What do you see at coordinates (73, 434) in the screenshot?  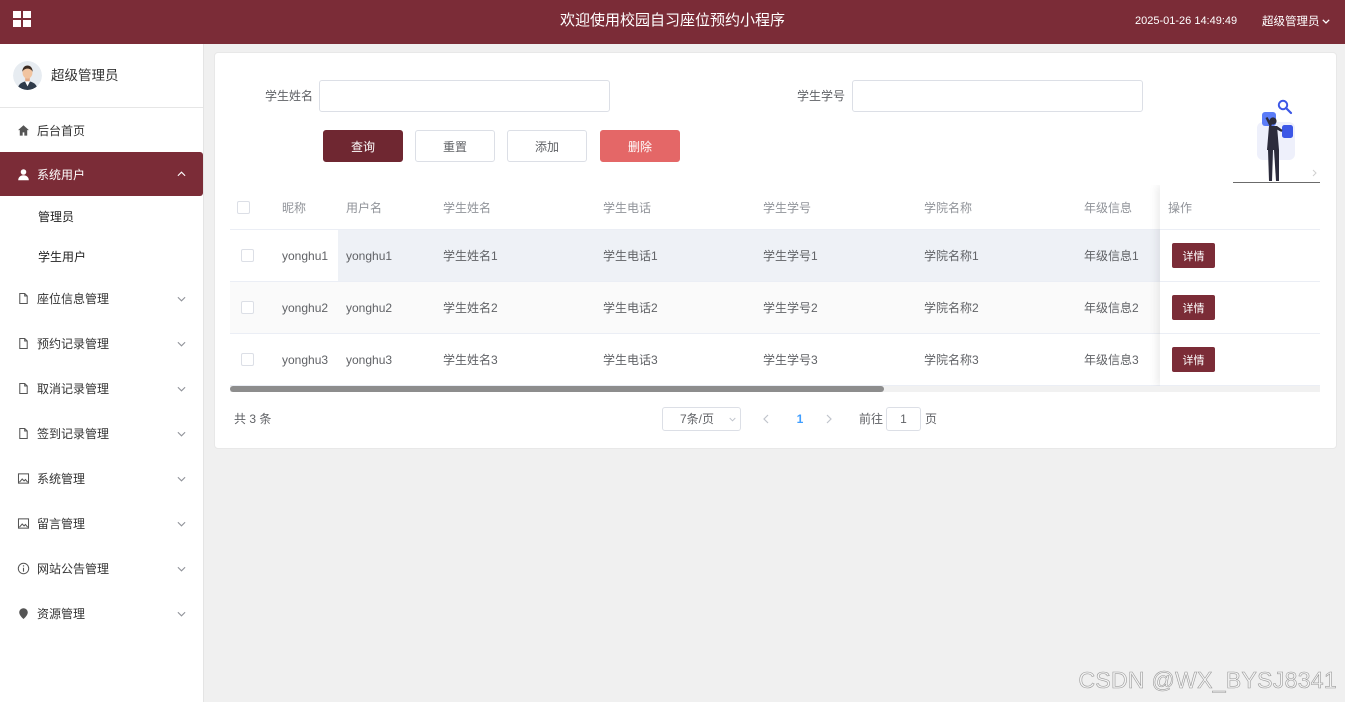 I see `sidebar-item-label: 签到记录管理` at bounding box center [73, 434].